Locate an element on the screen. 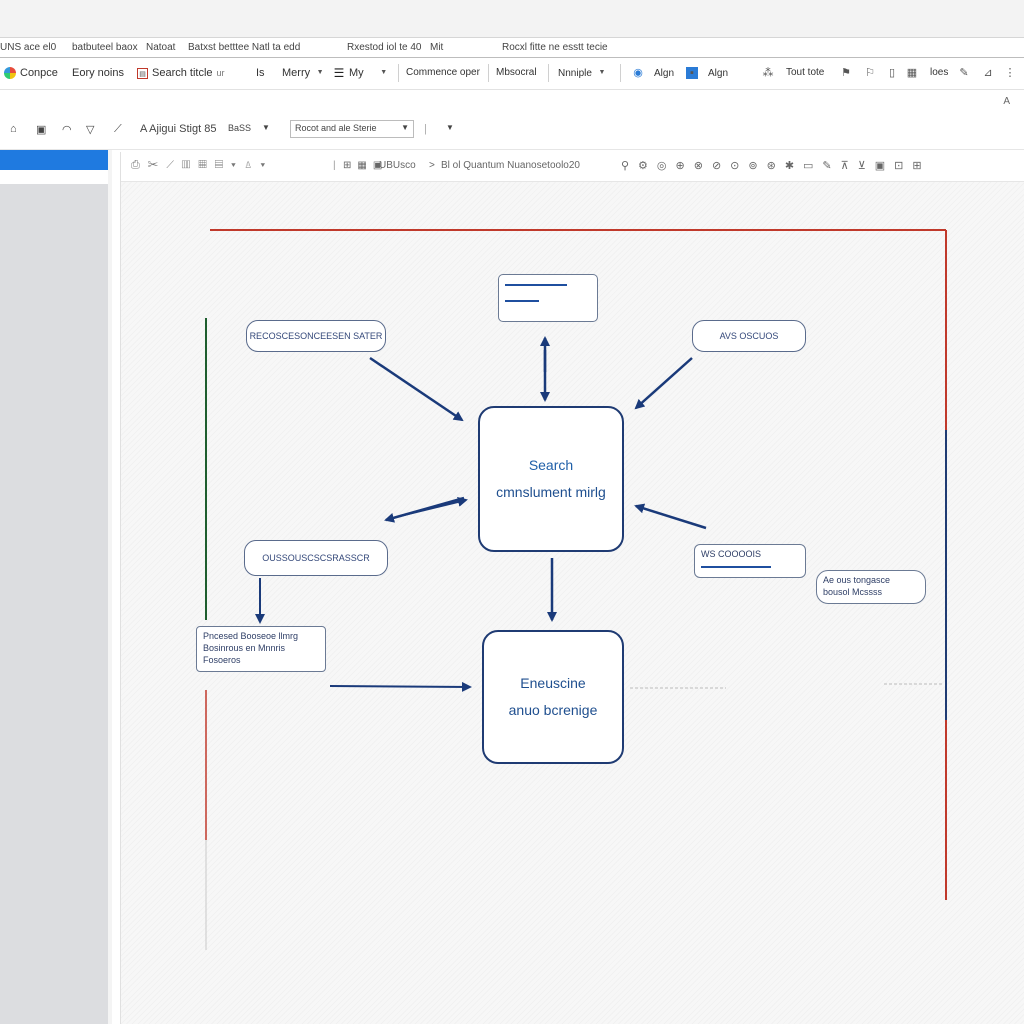 This screenshot has height=1024, width=1024. align-label: Algn is located at coordinates (718, 73).